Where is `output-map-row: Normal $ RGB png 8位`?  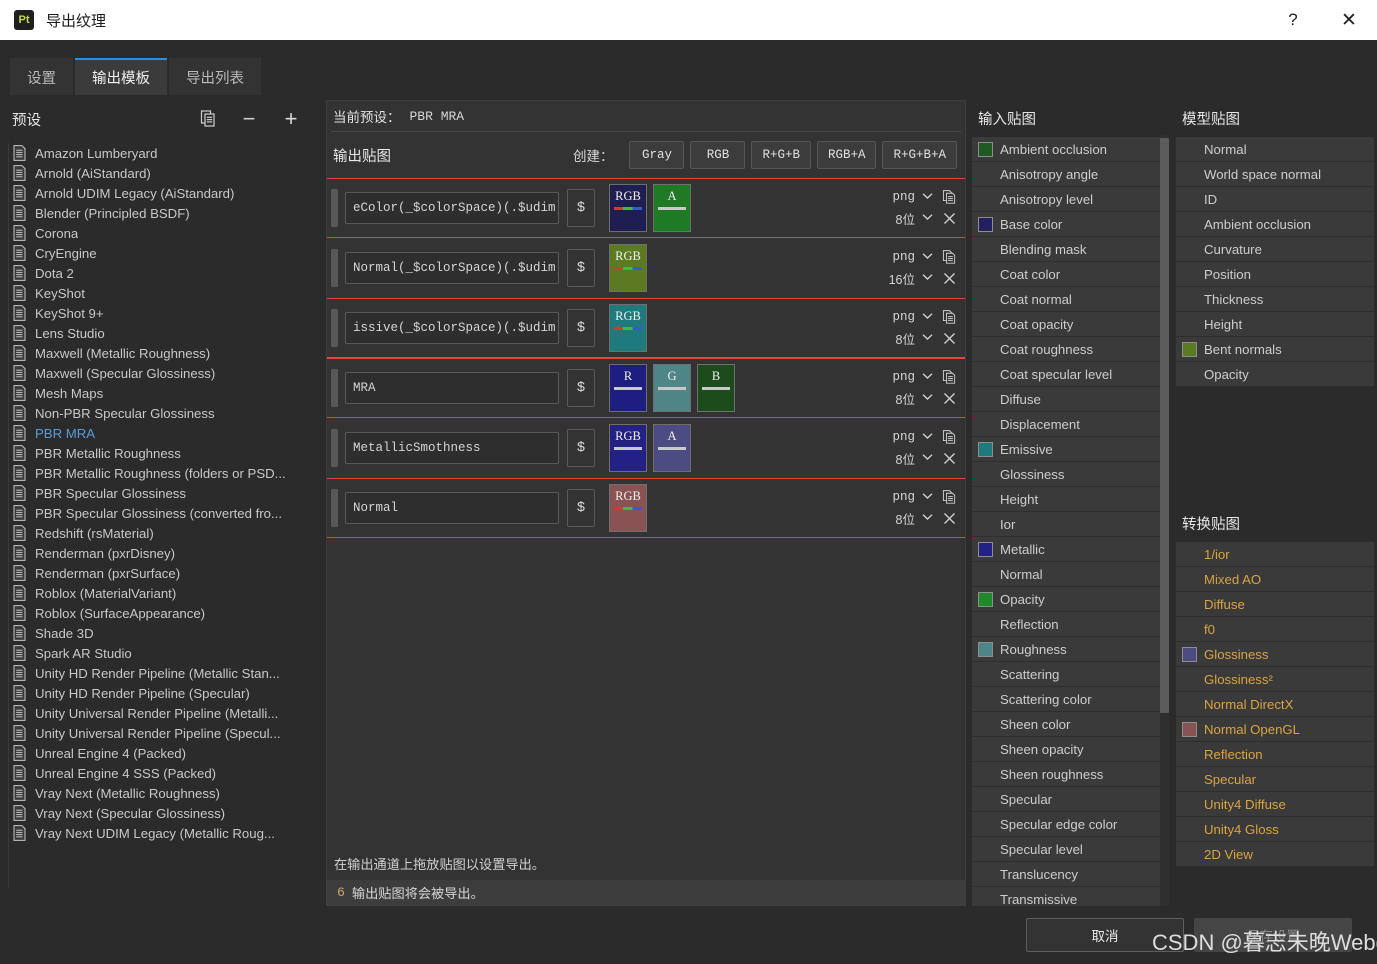 output-map-row: Normal $ RGB png 8位 is located at coordinates (646, 508).